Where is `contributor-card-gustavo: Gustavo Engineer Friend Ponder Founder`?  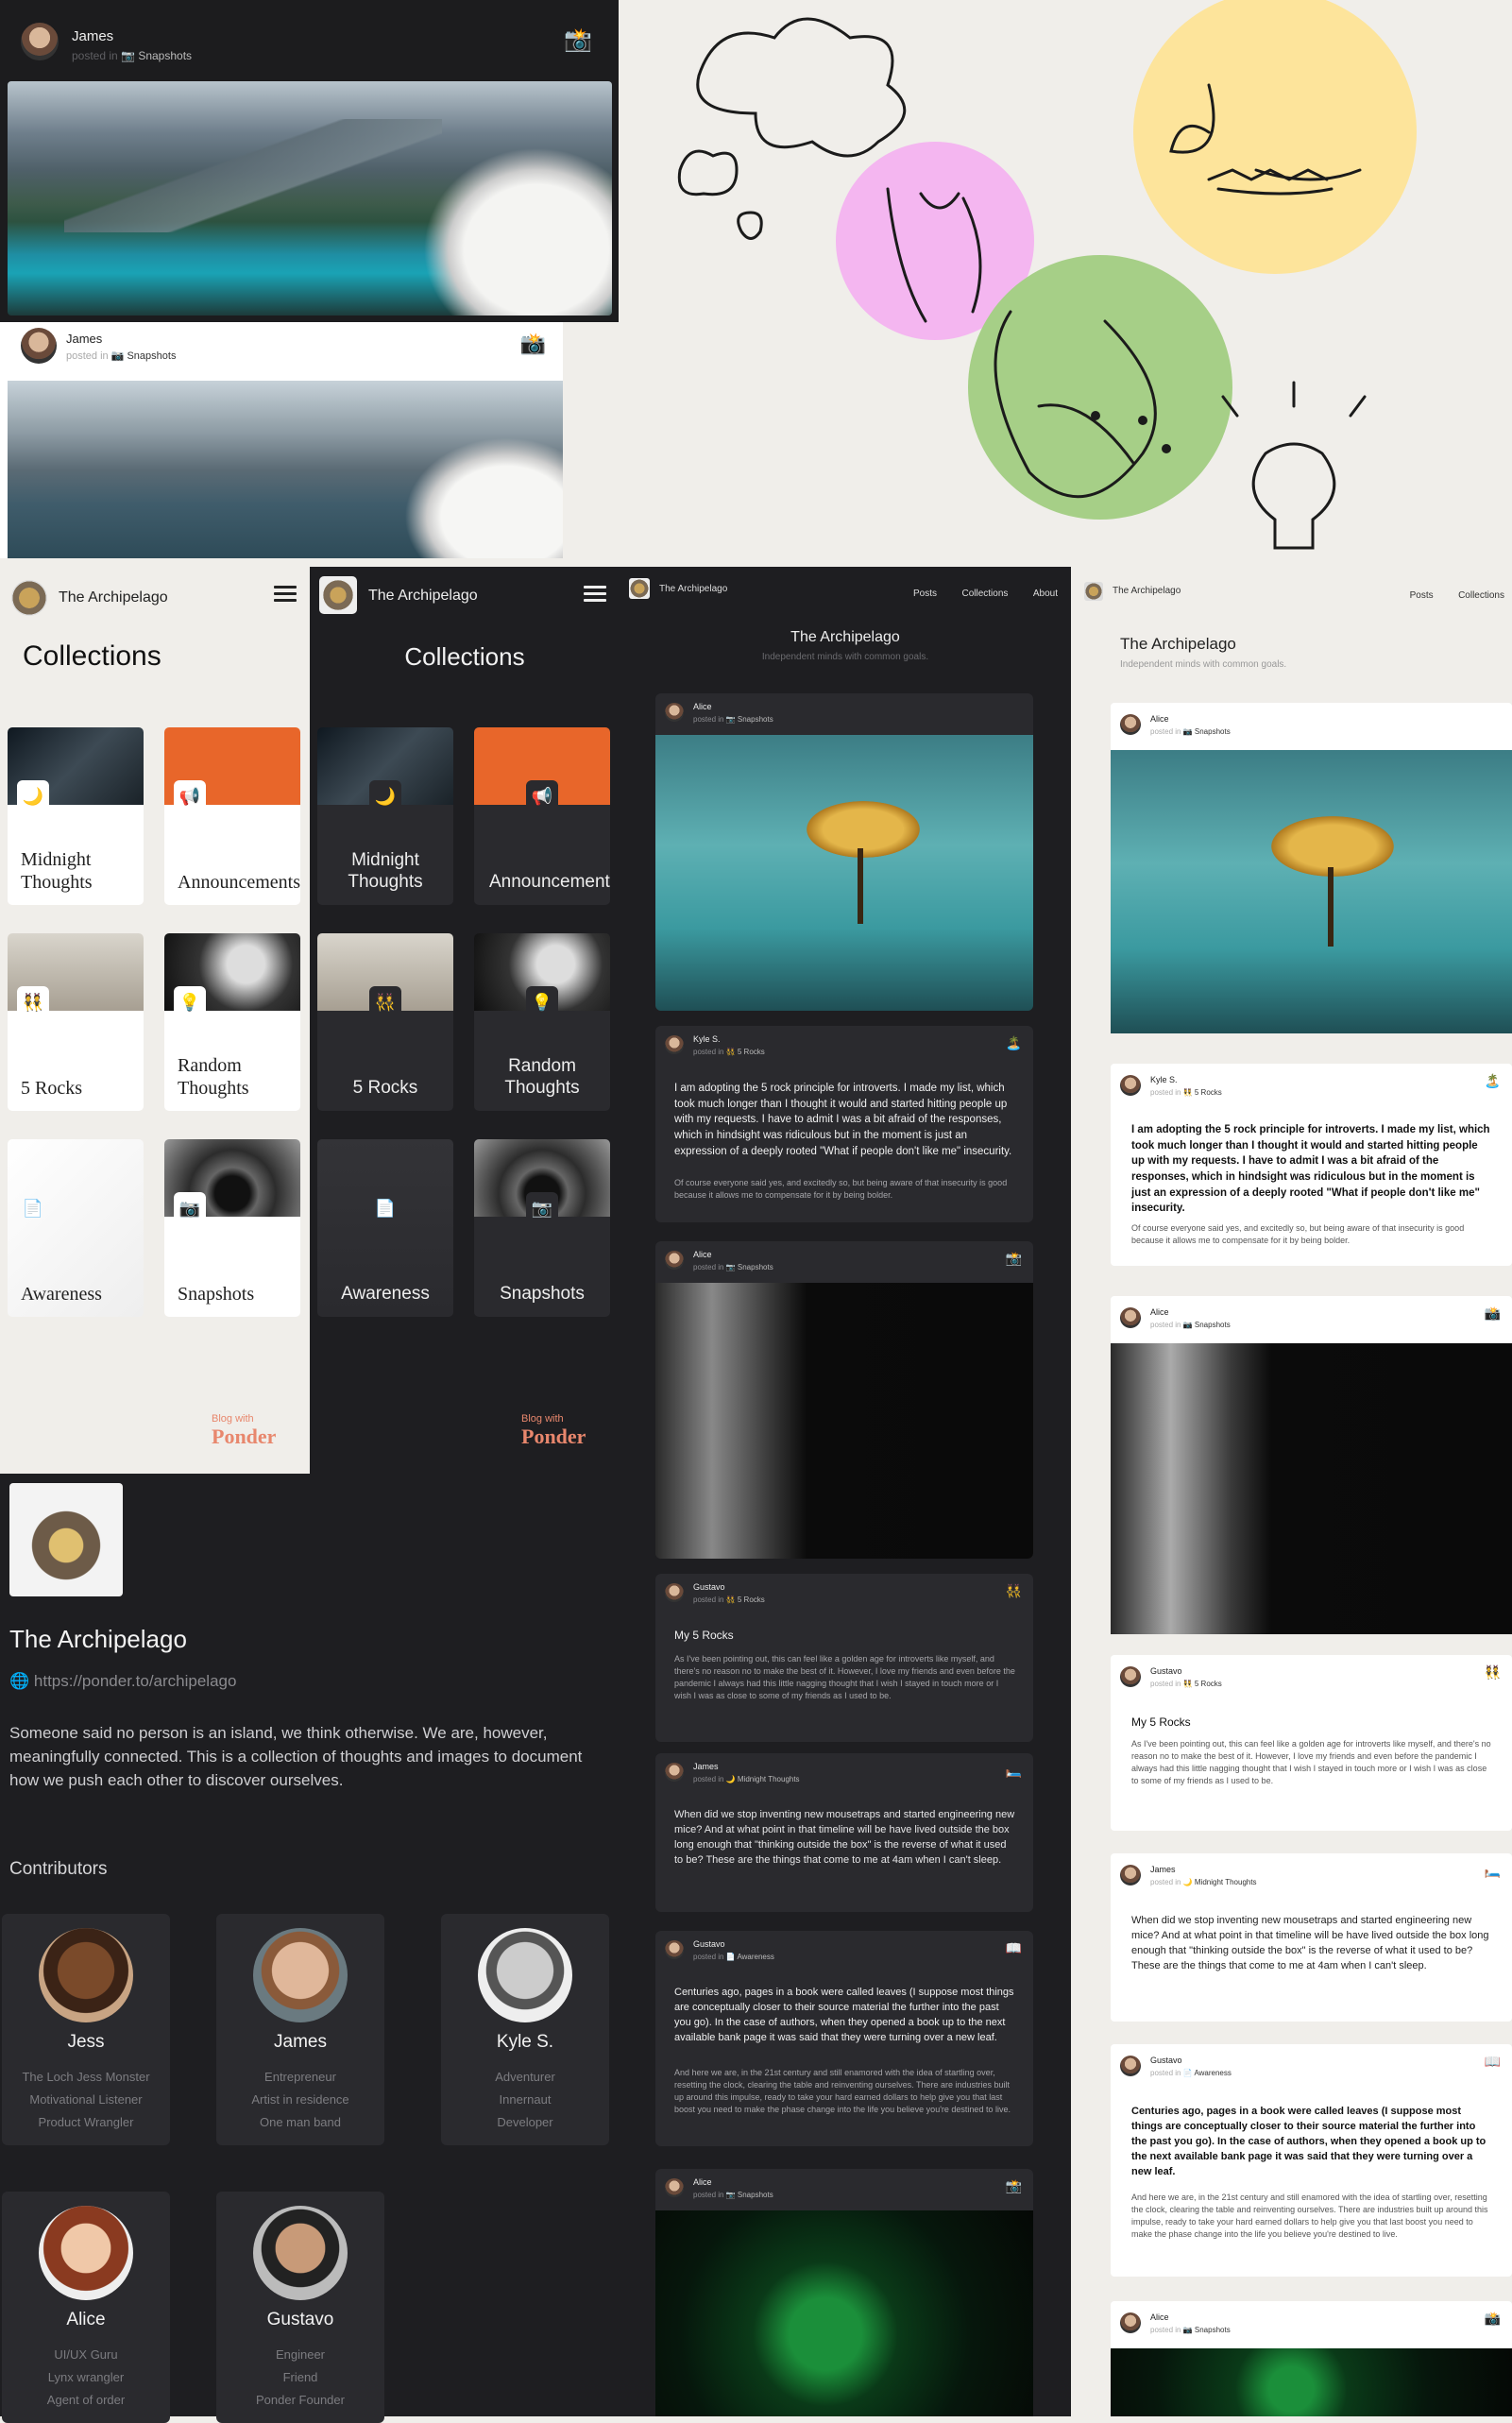
contributor-card-gustavo: Gustavo Engineer Friend Ponder Founder is located at coordinates (300, 2307).